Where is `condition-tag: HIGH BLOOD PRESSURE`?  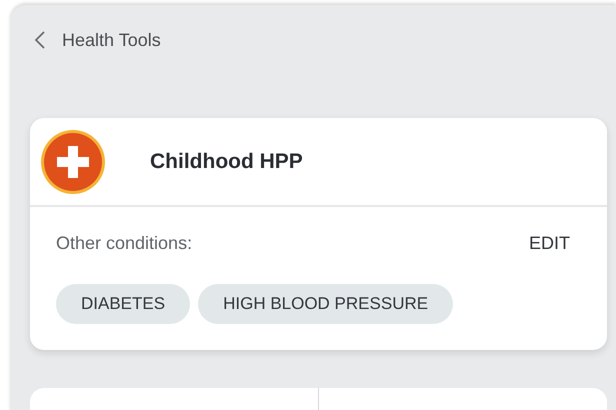 condition-tag: HIGH BLOOD PRESSURE is located at coordinates (326, 304).